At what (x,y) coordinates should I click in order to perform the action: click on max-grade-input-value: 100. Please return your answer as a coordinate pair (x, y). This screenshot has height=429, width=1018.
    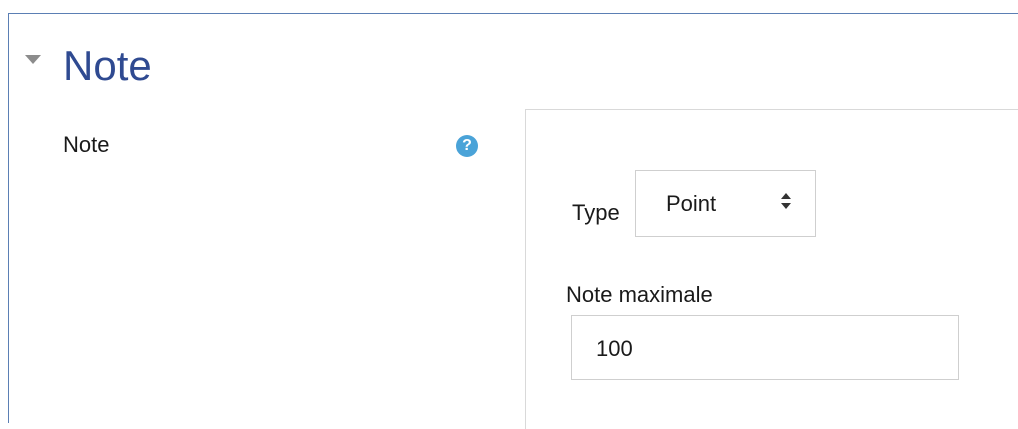
    Looking at the image, I should click on (614, 348).